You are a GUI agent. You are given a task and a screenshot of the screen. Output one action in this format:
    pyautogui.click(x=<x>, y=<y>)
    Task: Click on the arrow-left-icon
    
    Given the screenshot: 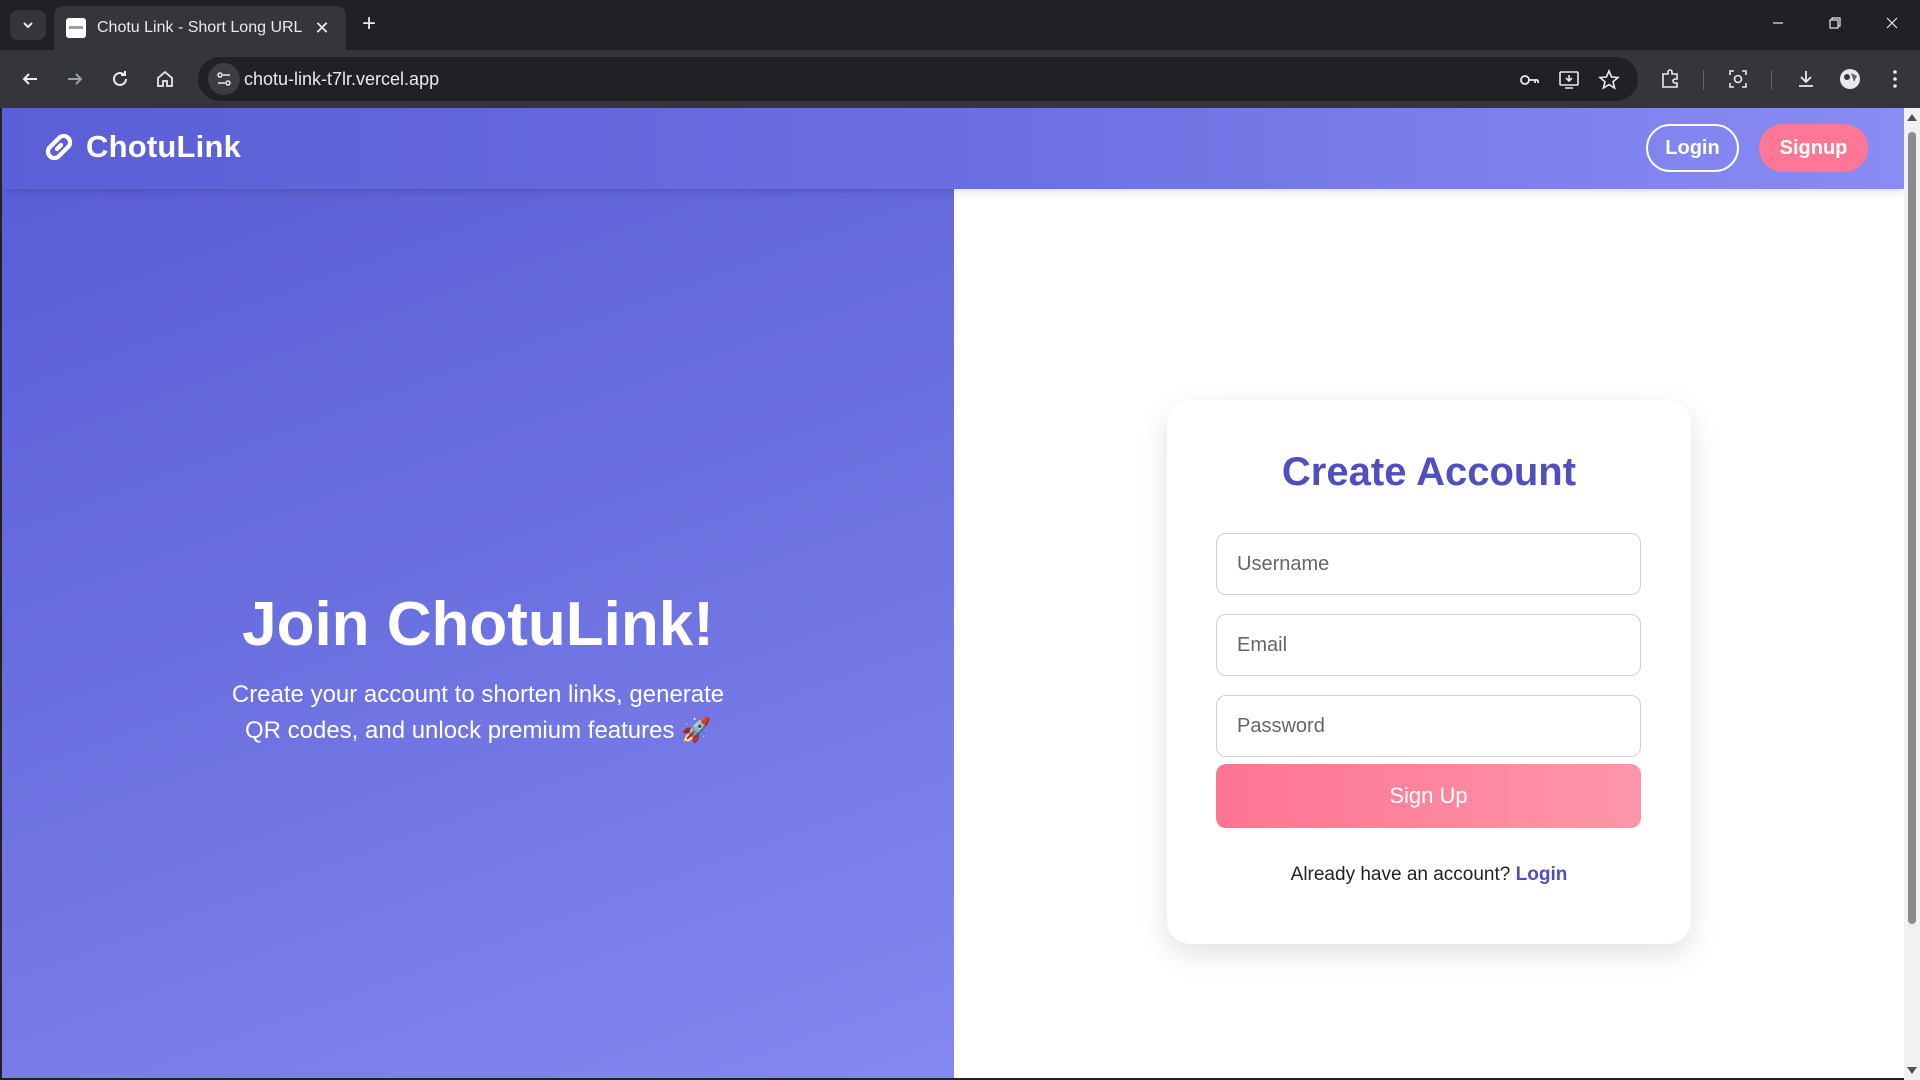 What is the action you would take?
    pyautogui.click(x=29, y=79)
    